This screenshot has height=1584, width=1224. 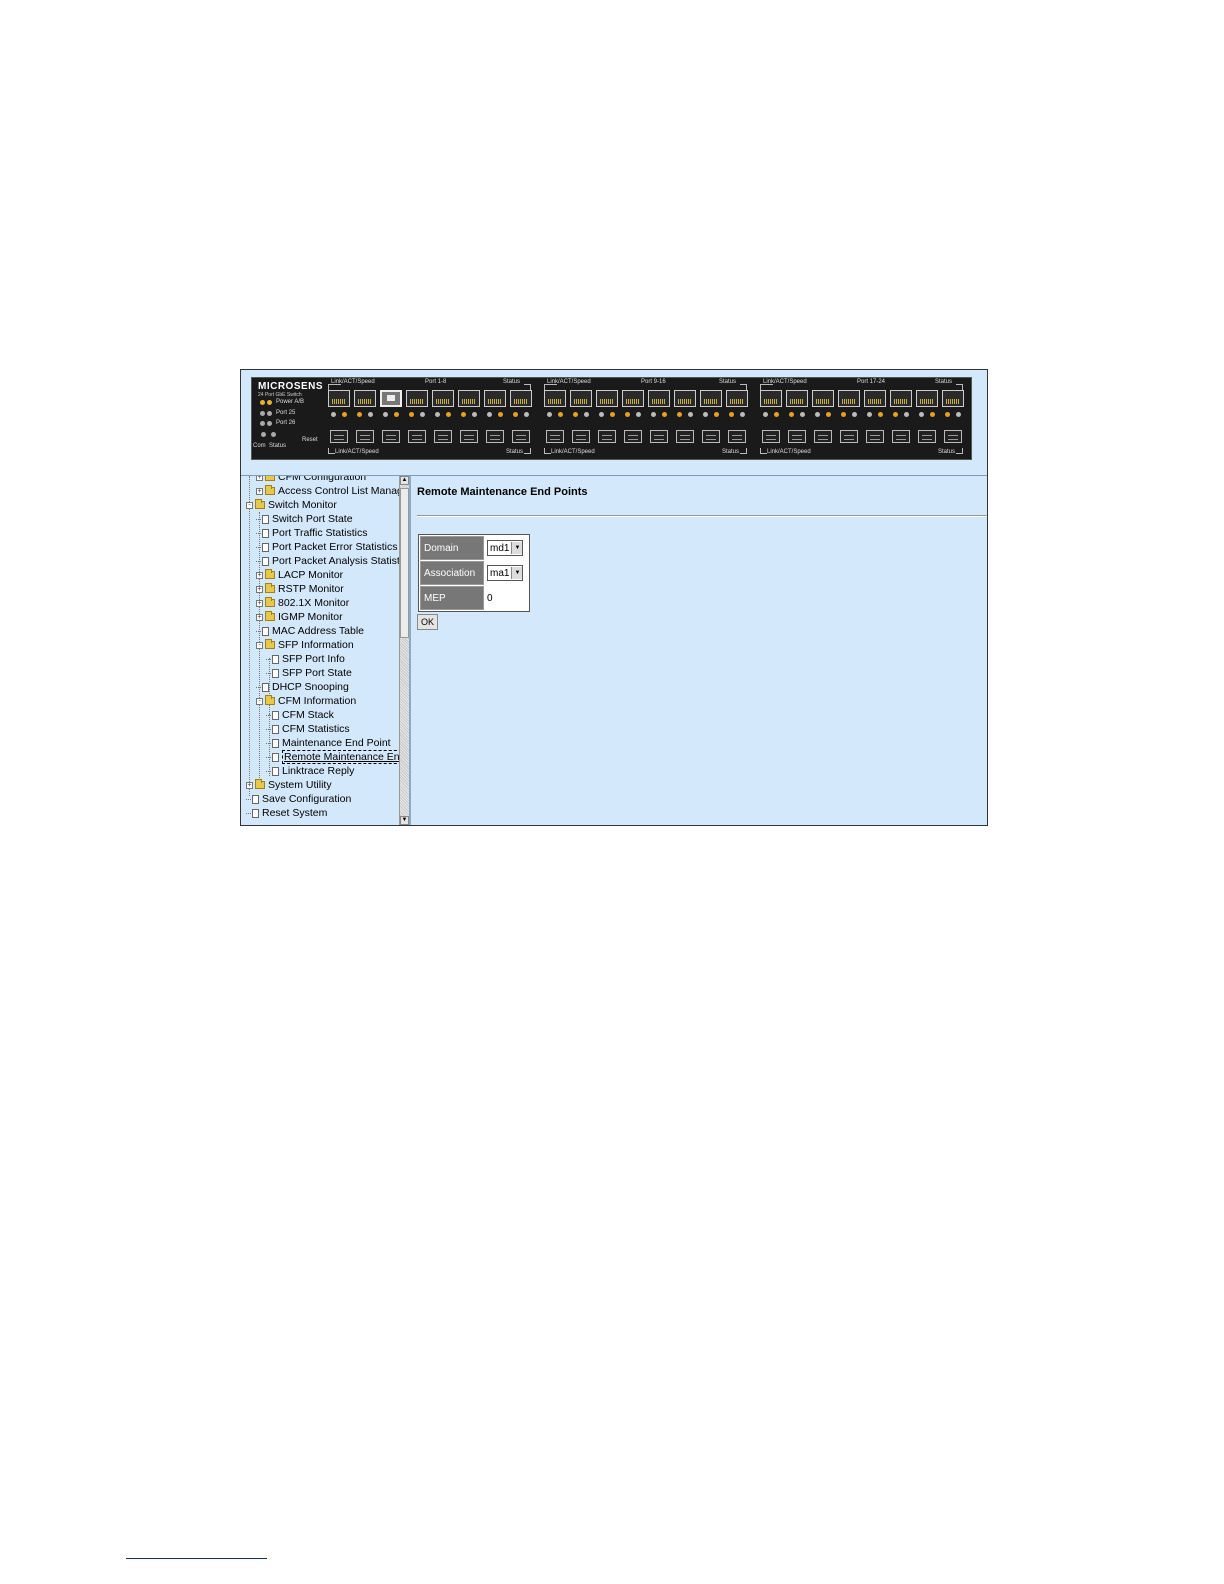 What do you see at coordinates (305, 645) in the screenshot?
I see `tree-item-sfp-information: - SFP Information` at bounding box center [305, 645].